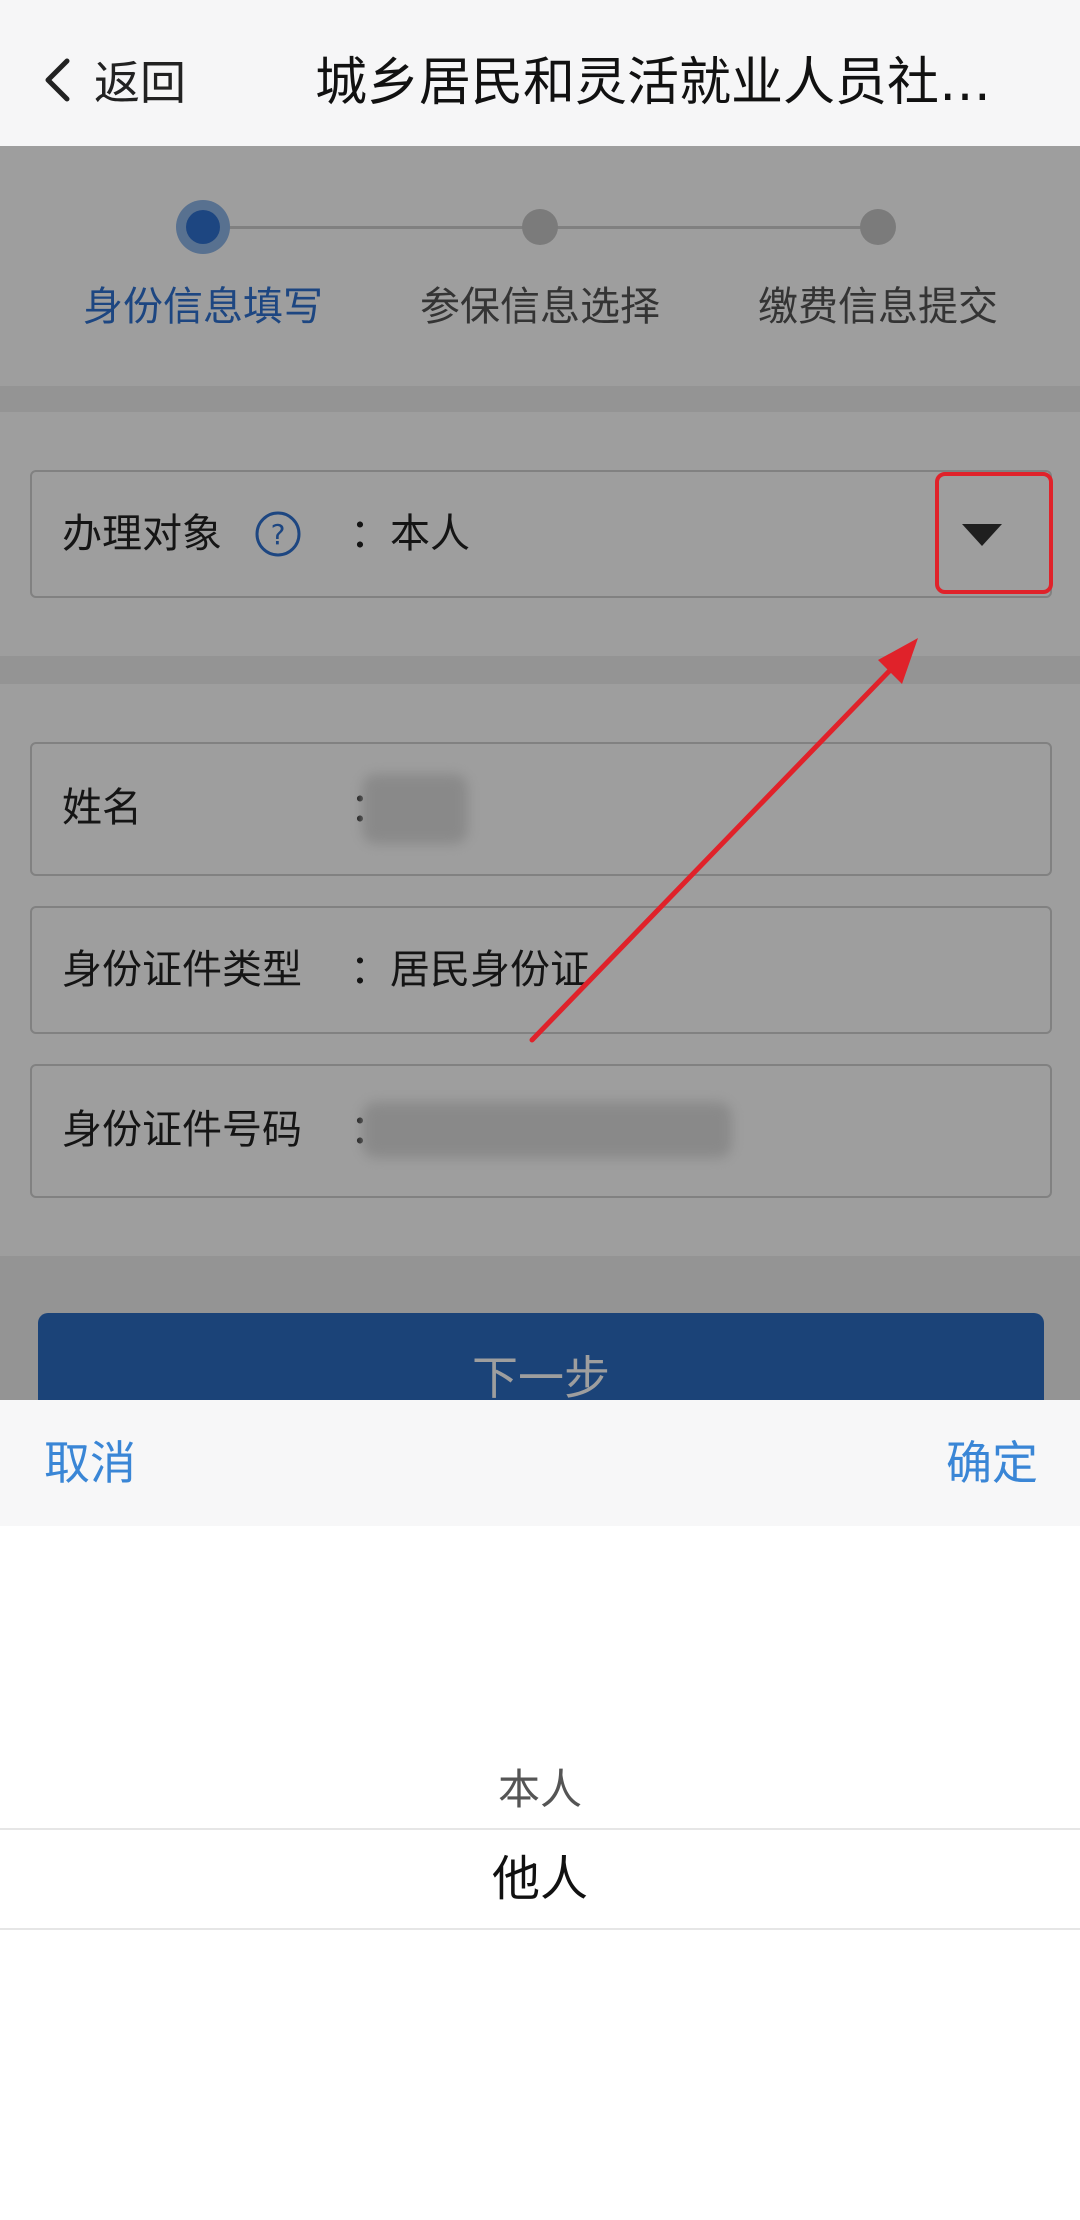 This screenshot has width=1080, height=2220. What do you see at coordinates (994, 533) in the screenshot?
I see `annotation-highlight-box` at bounding box center [994, 533].